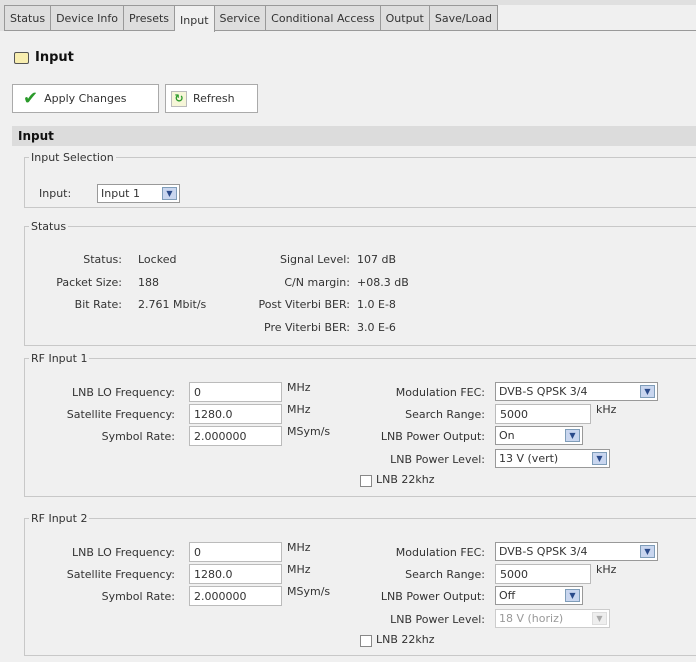 The height and width of the screenshot is (662, 696). I want to click on tab-device-info: Device Info, so click(87, 18).